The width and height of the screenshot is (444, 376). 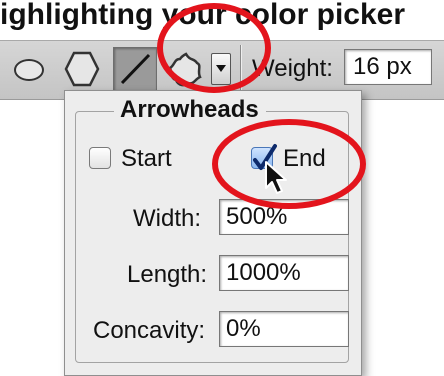 What do you see at coordinates (284, 217) in the screenshot?
I see `width-input: 500%` at bounding box center [284, 217].